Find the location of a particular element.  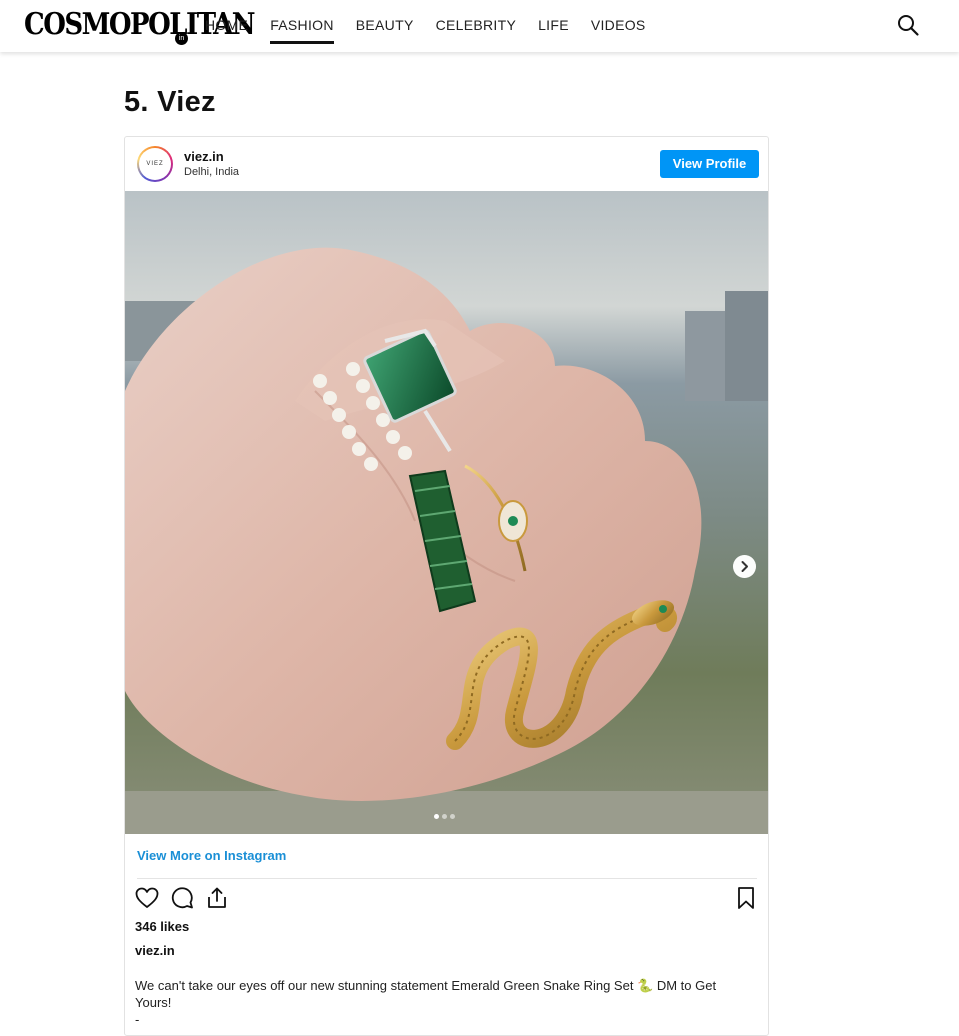

carousel-next-icon is located at coordinates (744, 566).